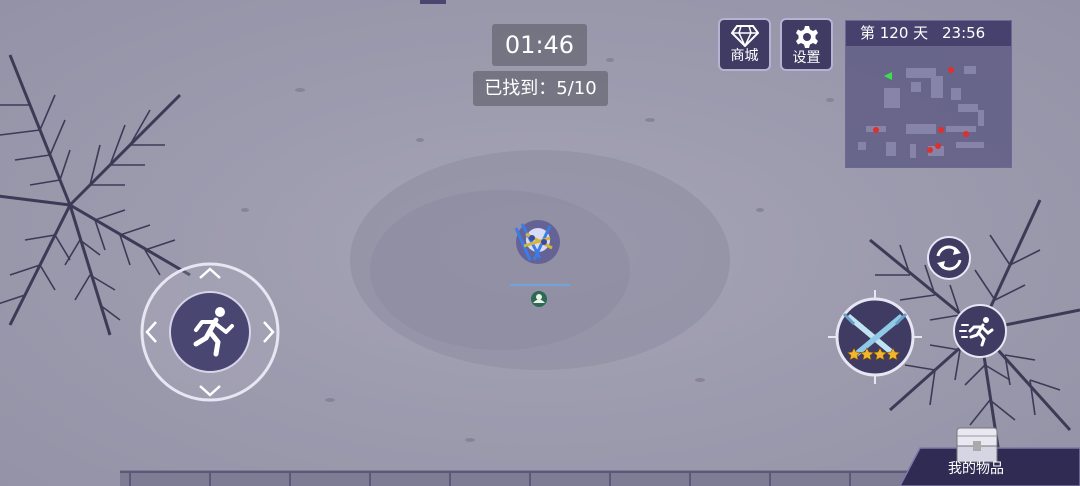  I want to click on game-clock: 23:56, so click(964, 33).